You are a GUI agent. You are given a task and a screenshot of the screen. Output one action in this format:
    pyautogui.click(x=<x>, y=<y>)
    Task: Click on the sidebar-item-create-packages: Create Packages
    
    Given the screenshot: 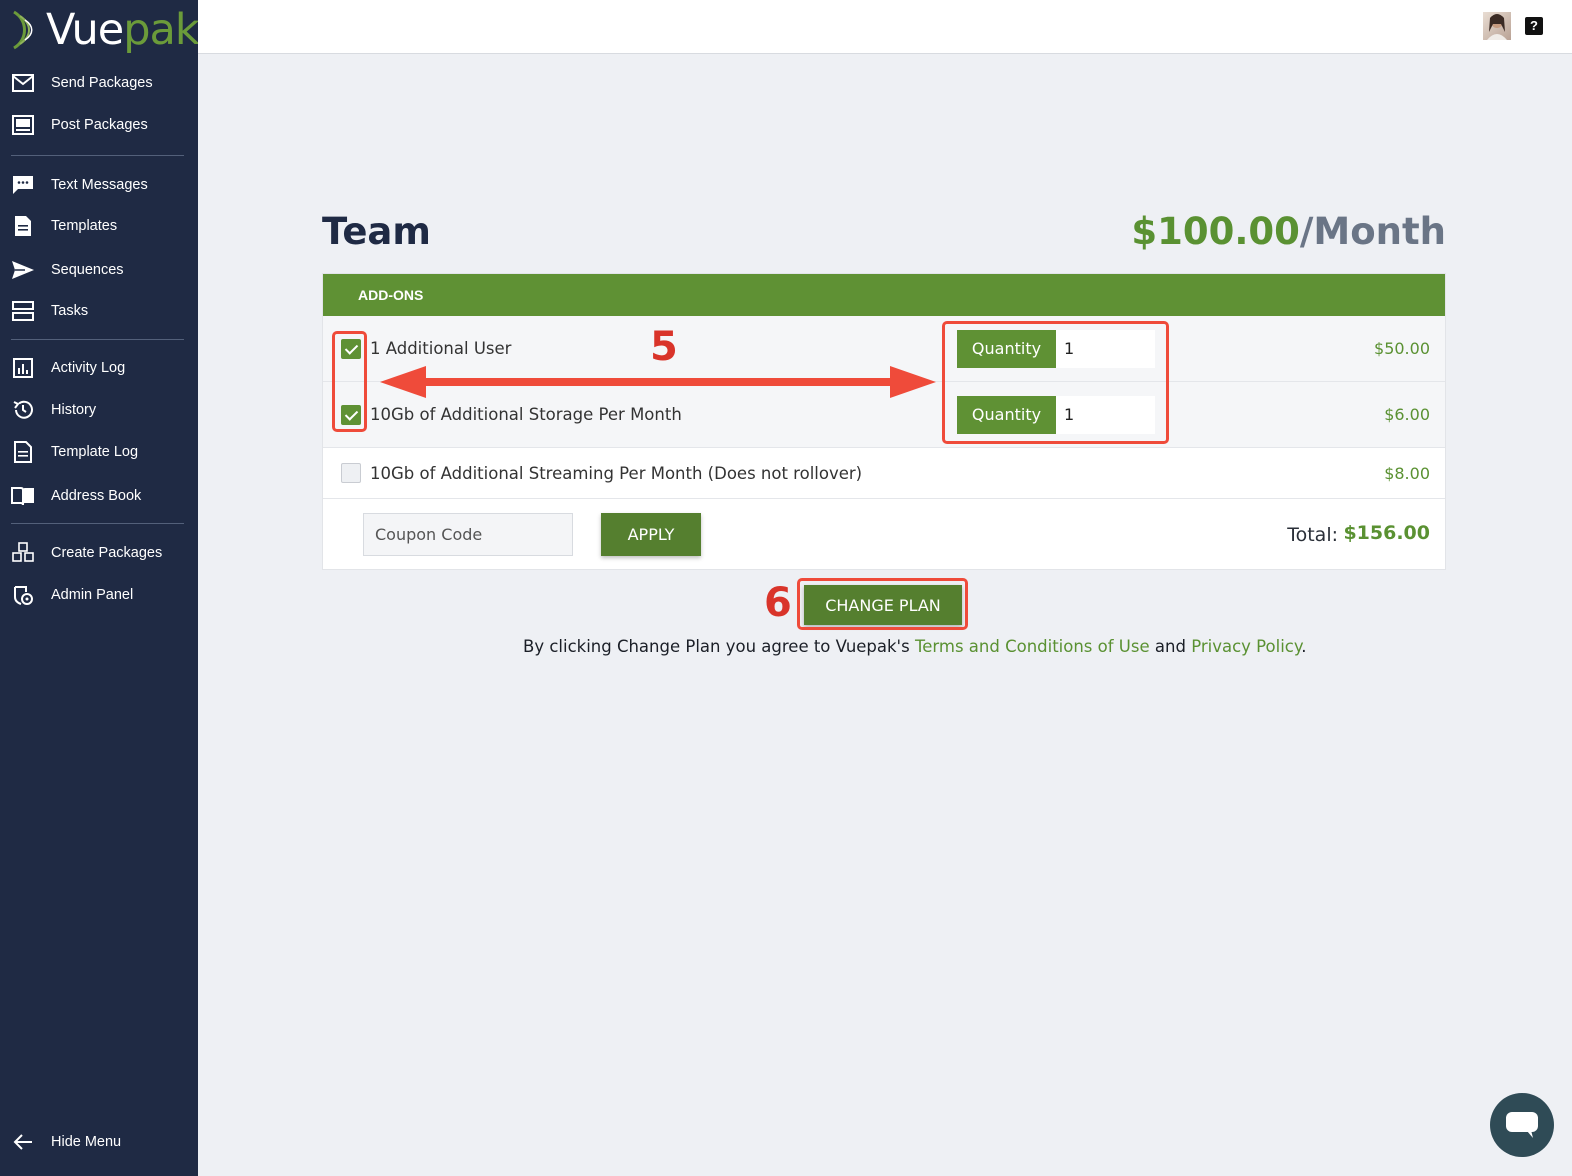 What is the action you would take?
    pyautogui.click(x=99, y=553)
    